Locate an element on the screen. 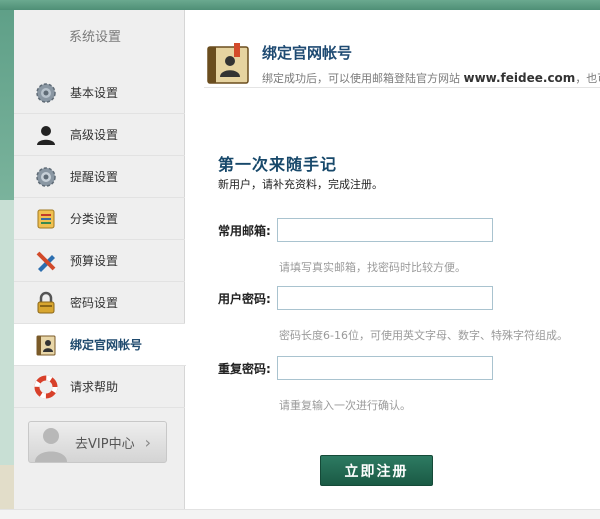  sidebar-item-label: 密码设置 is located at coordinates (94, 303).